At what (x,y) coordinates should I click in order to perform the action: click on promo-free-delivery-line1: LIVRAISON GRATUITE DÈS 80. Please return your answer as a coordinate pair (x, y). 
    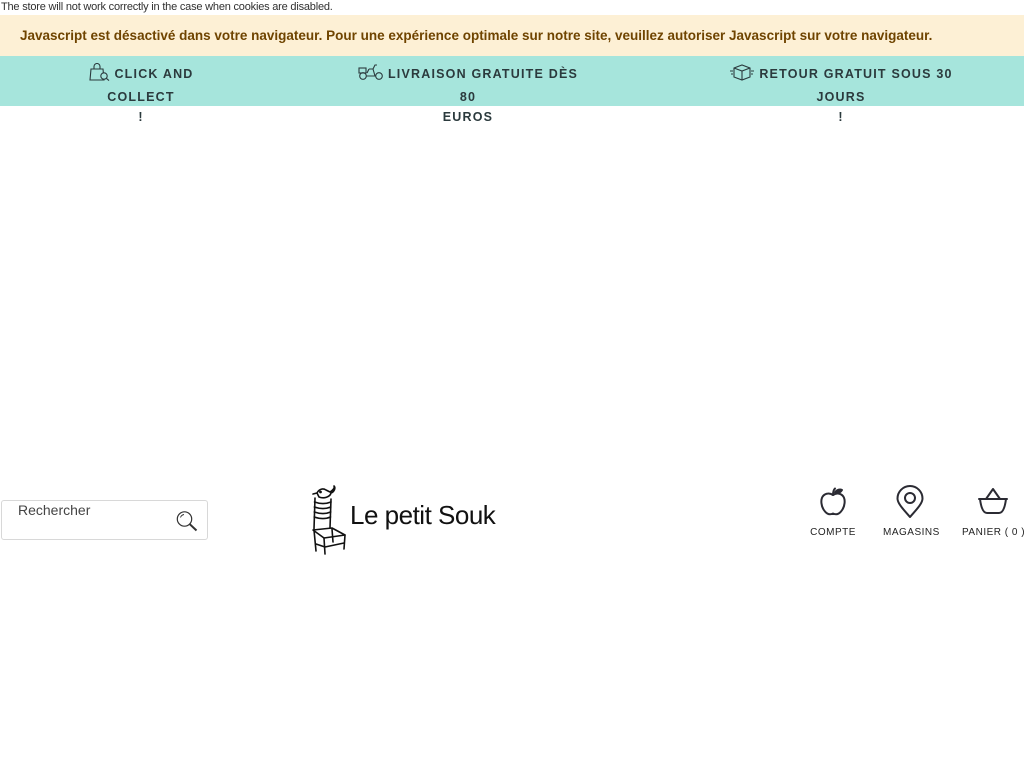
    Looking at the image, I should click on (483, 85).